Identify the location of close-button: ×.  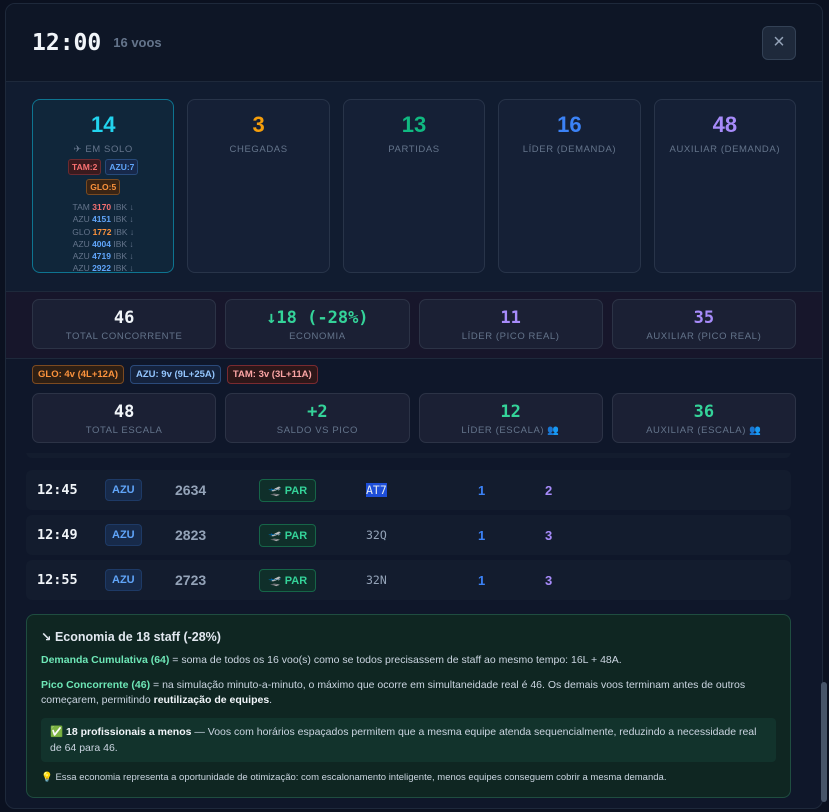
(779, 42).